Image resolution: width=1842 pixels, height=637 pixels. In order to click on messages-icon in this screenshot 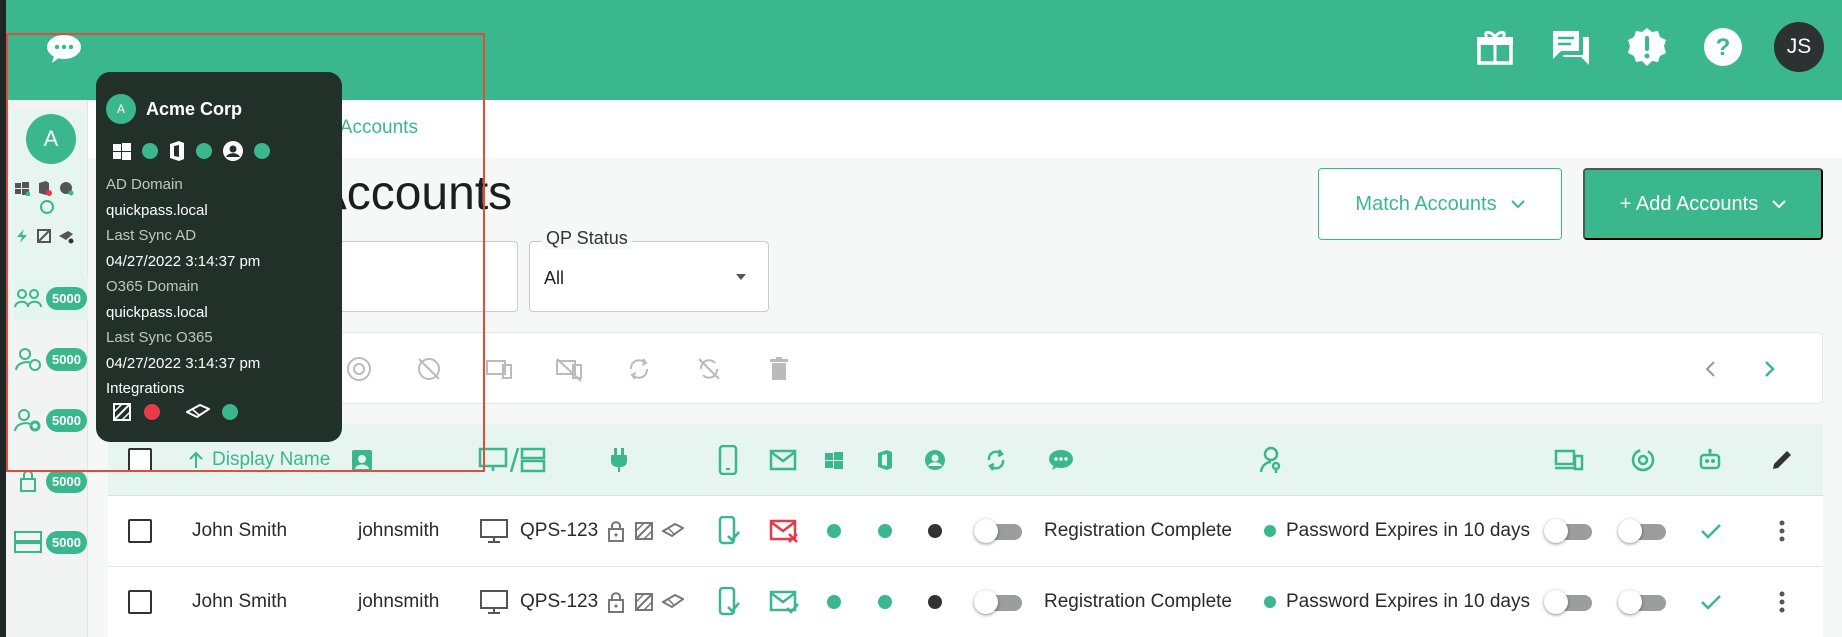, I will do `click(1571, 47)`.